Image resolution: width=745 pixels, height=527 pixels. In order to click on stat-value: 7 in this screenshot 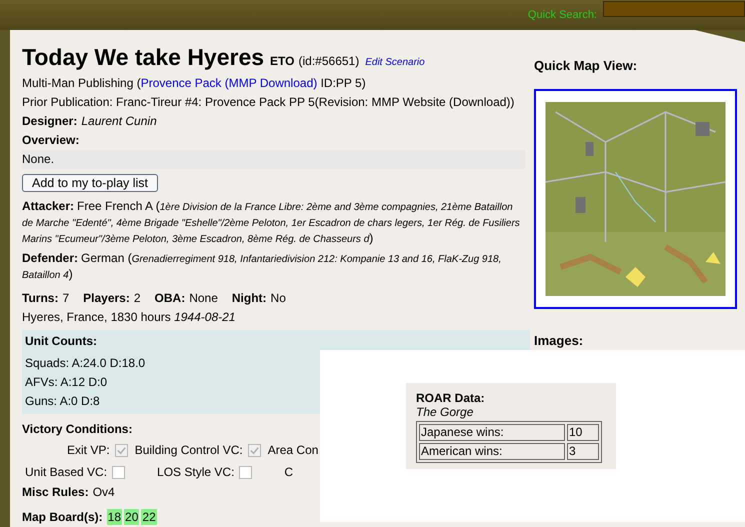, I will do `click(66, 298)`.